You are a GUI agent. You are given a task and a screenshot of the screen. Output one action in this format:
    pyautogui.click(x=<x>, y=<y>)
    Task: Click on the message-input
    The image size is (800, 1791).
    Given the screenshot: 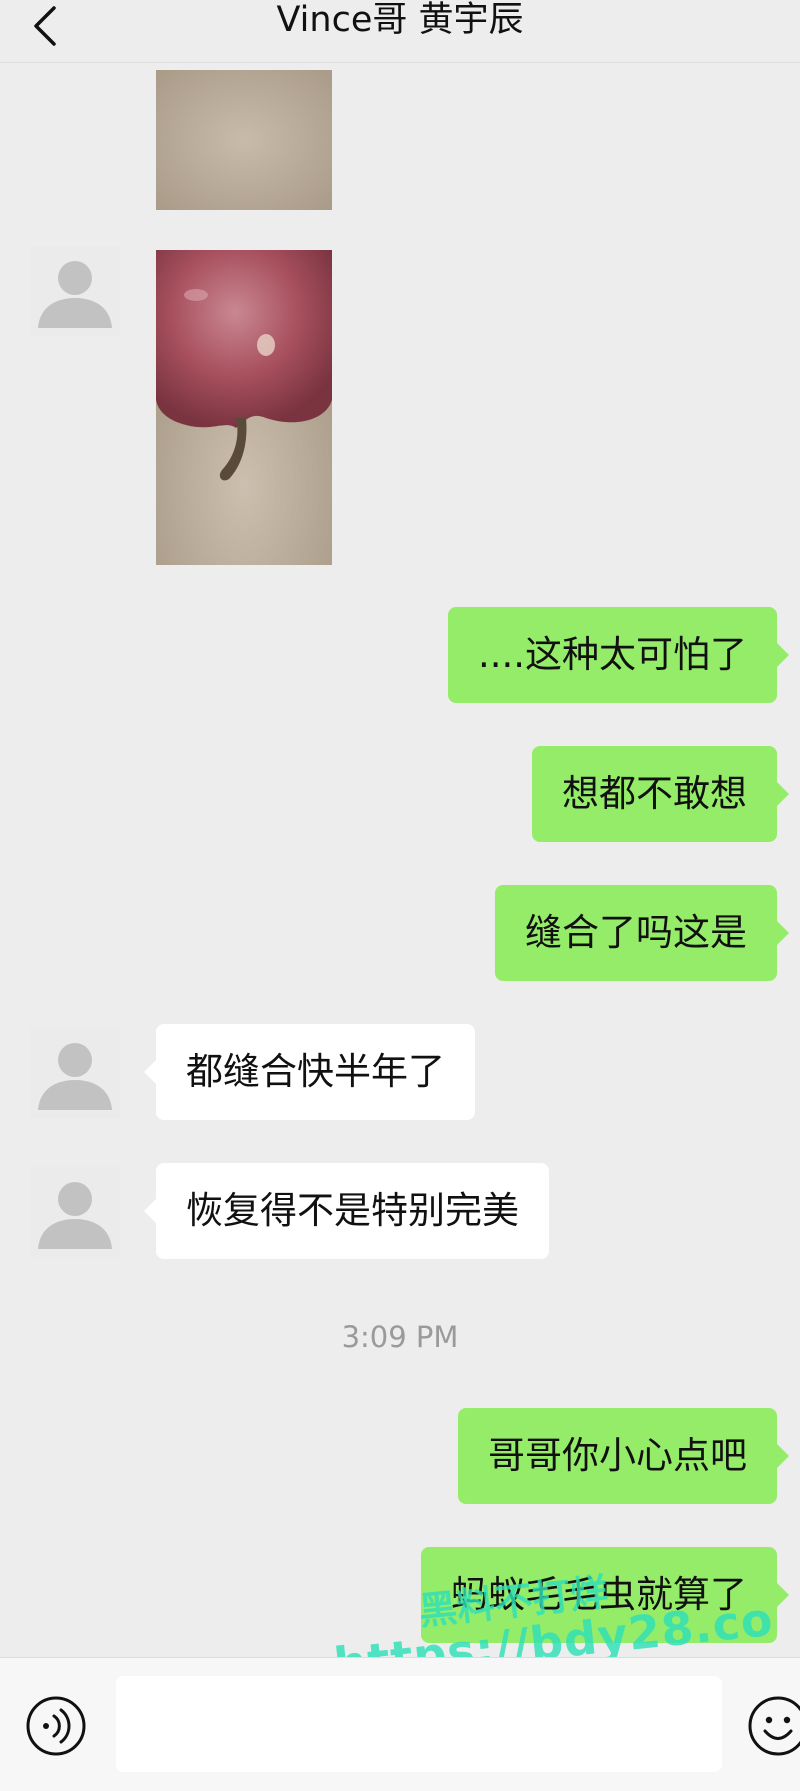 What is the action you would take?
    pyautogui.click(x=419, y=1724)
    